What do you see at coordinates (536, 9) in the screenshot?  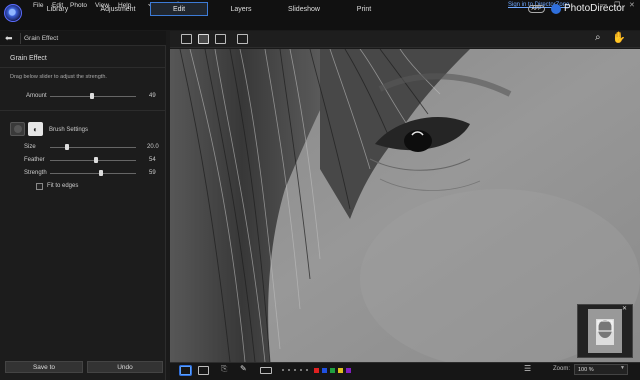 I see `app-badge: APP` at bounding box center [536, 9].